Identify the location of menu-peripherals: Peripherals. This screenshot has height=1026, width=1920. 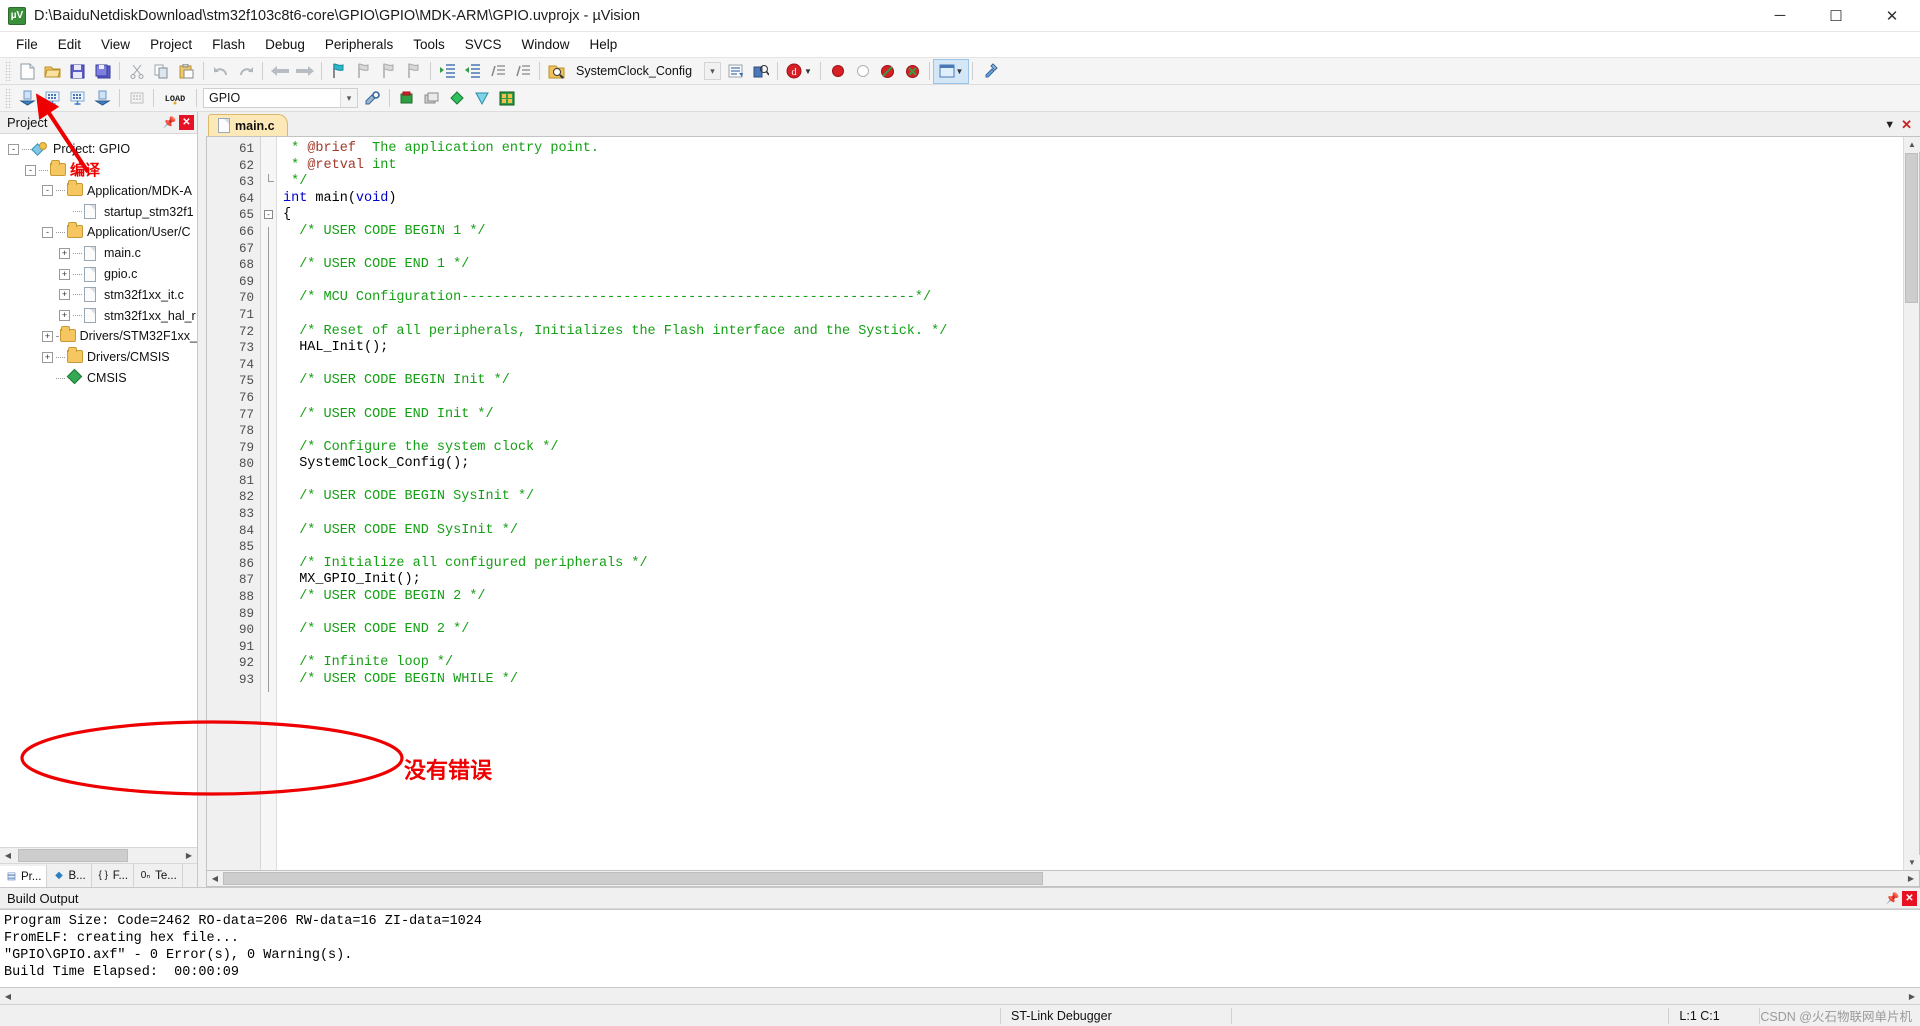
(359, 44).